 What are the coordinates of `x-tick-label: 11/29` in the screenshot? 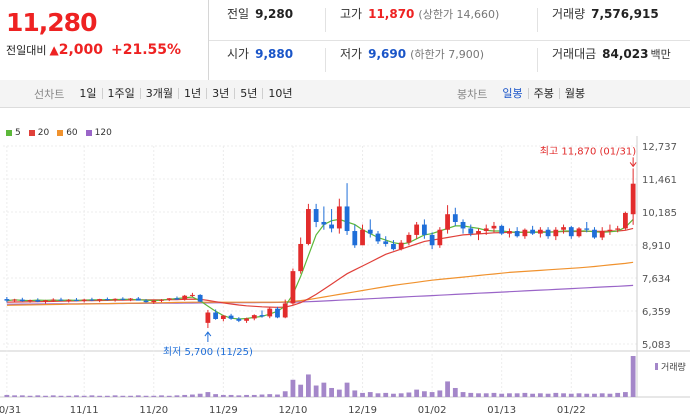 It's located at (223, 410).